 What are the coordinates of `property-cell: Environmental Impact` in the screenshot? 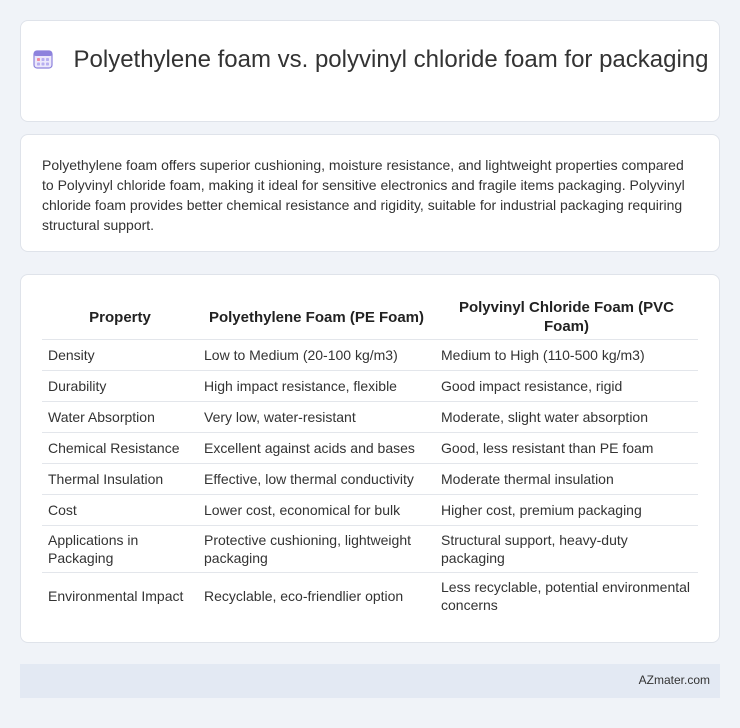 It's located at (120, 595).